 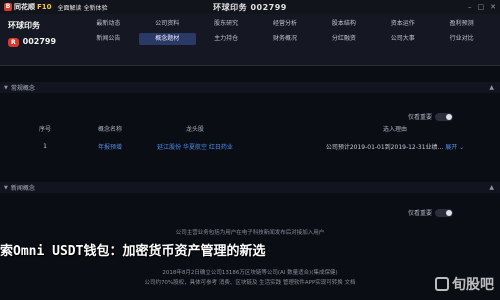 I want to click on maximize-icon: □, so click(x=481, y=7).